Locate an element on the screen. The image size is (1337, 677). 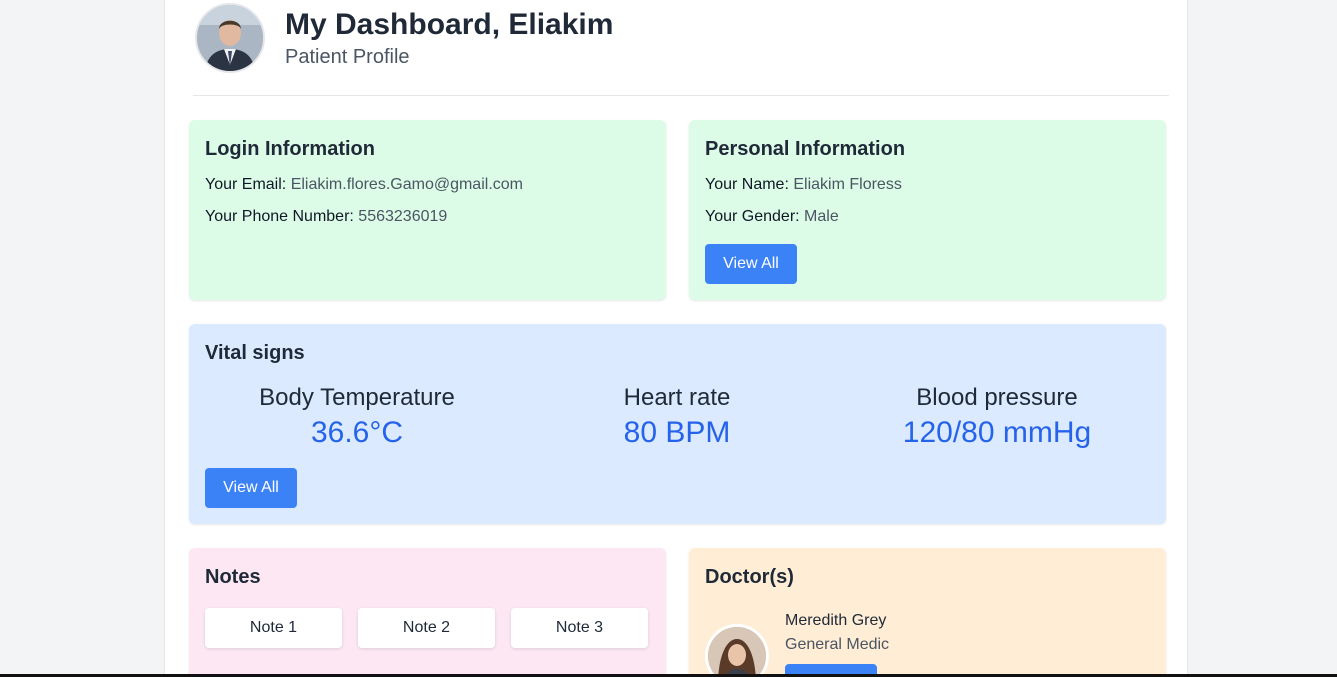
doctor-specialty: General Medic is located at coordinates (837, 644).